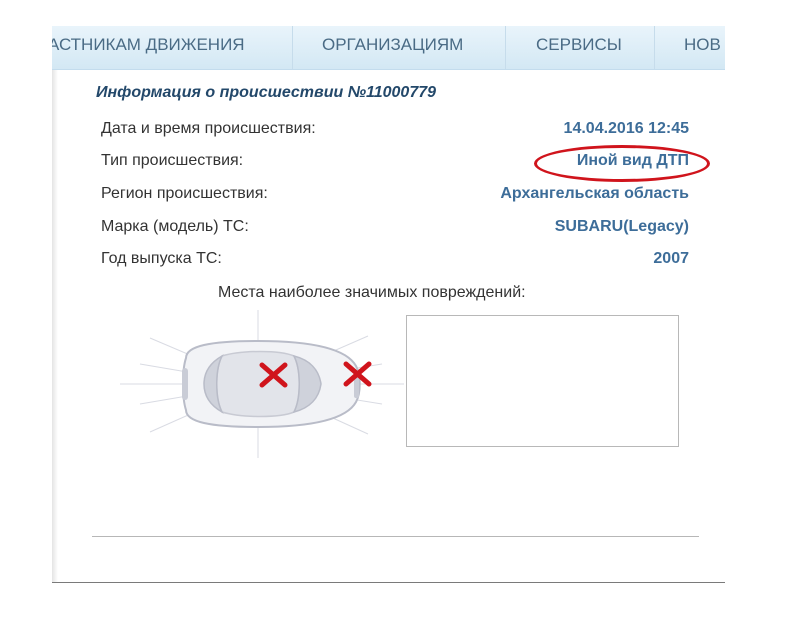  What do you see at coordinates (395, 536) in the screenshot?
I see `section-divider` at bounding box center [395, 536].